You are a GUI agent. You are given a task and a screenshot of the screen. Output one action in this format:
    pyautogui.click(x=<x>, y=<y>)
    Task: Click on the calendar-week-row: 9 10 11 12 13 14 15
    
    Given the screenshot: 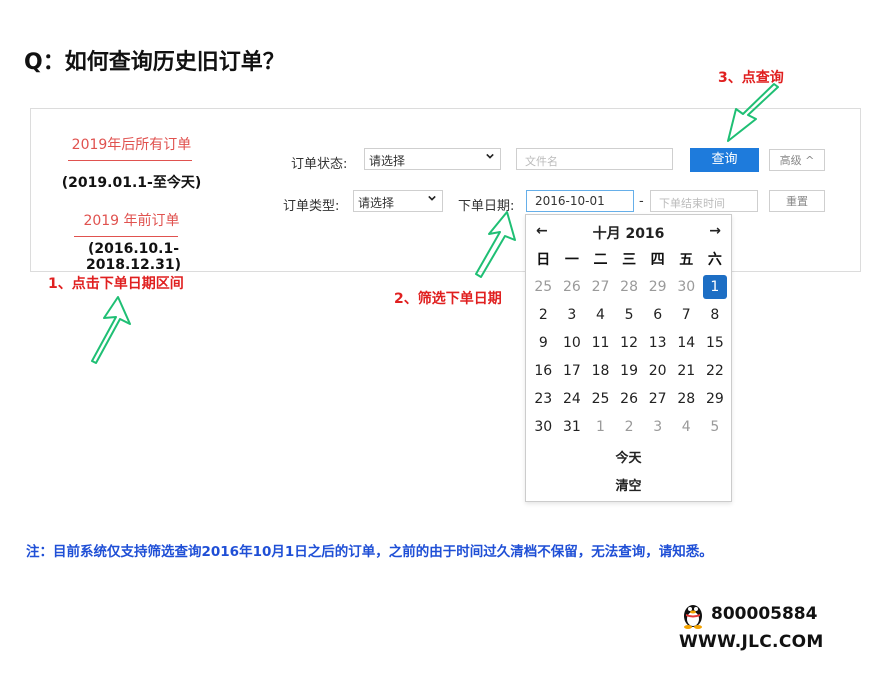 What is the action you would take?
    pyautogui.click(x=629, y=343)
    